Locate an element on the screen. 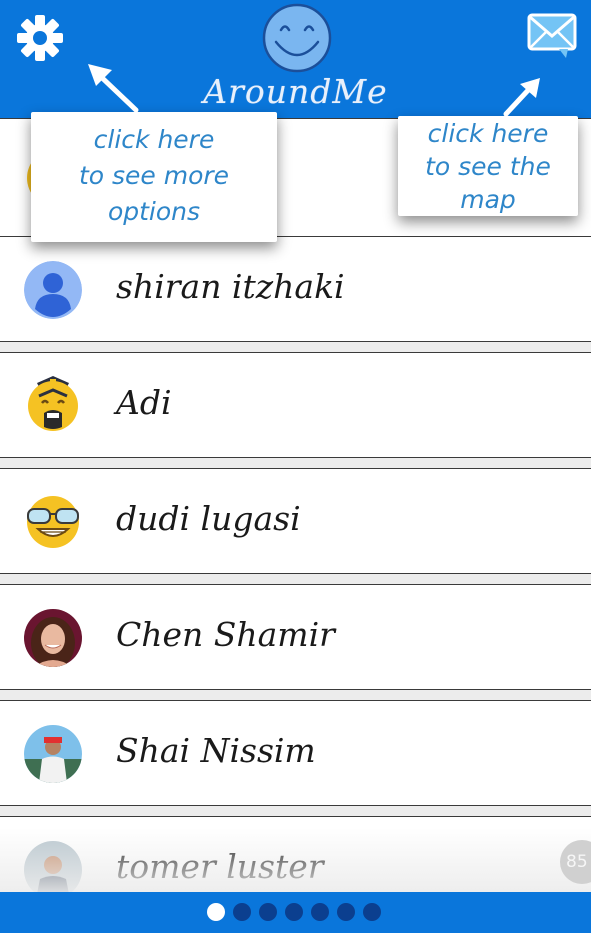 This screenshot has height=933, width=591. hint-line: to see the is located at coordinates (488, 166).